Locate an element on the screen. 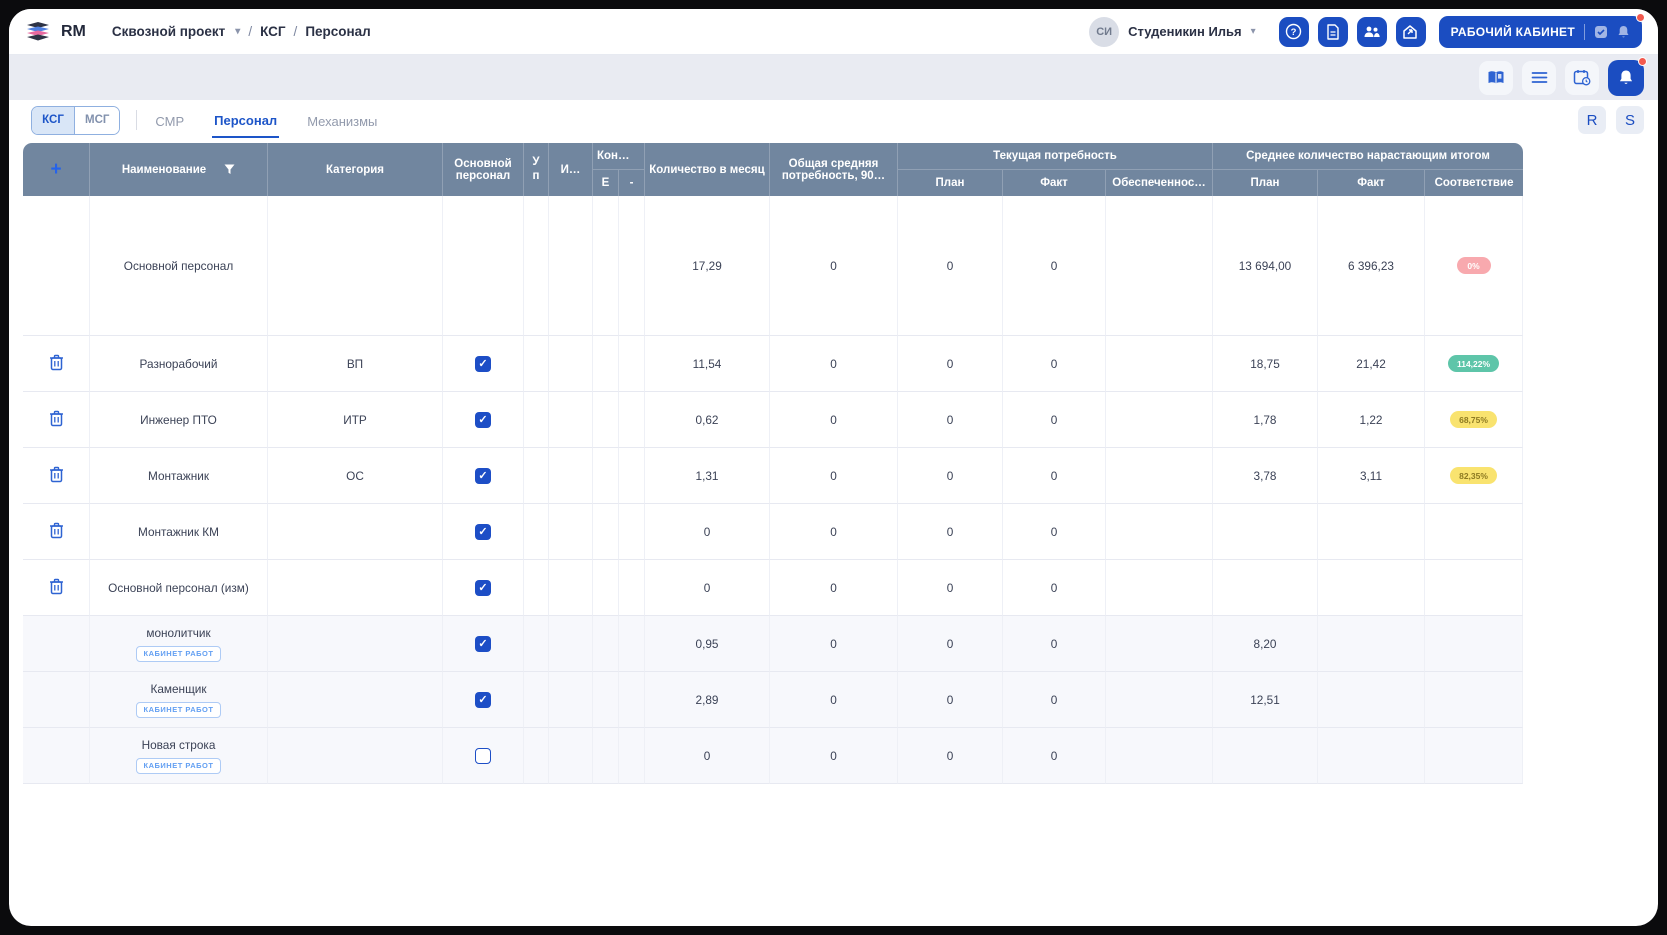 The image size is (1667, 935). cell-avg-plan is located at coordinates (1265, 588).